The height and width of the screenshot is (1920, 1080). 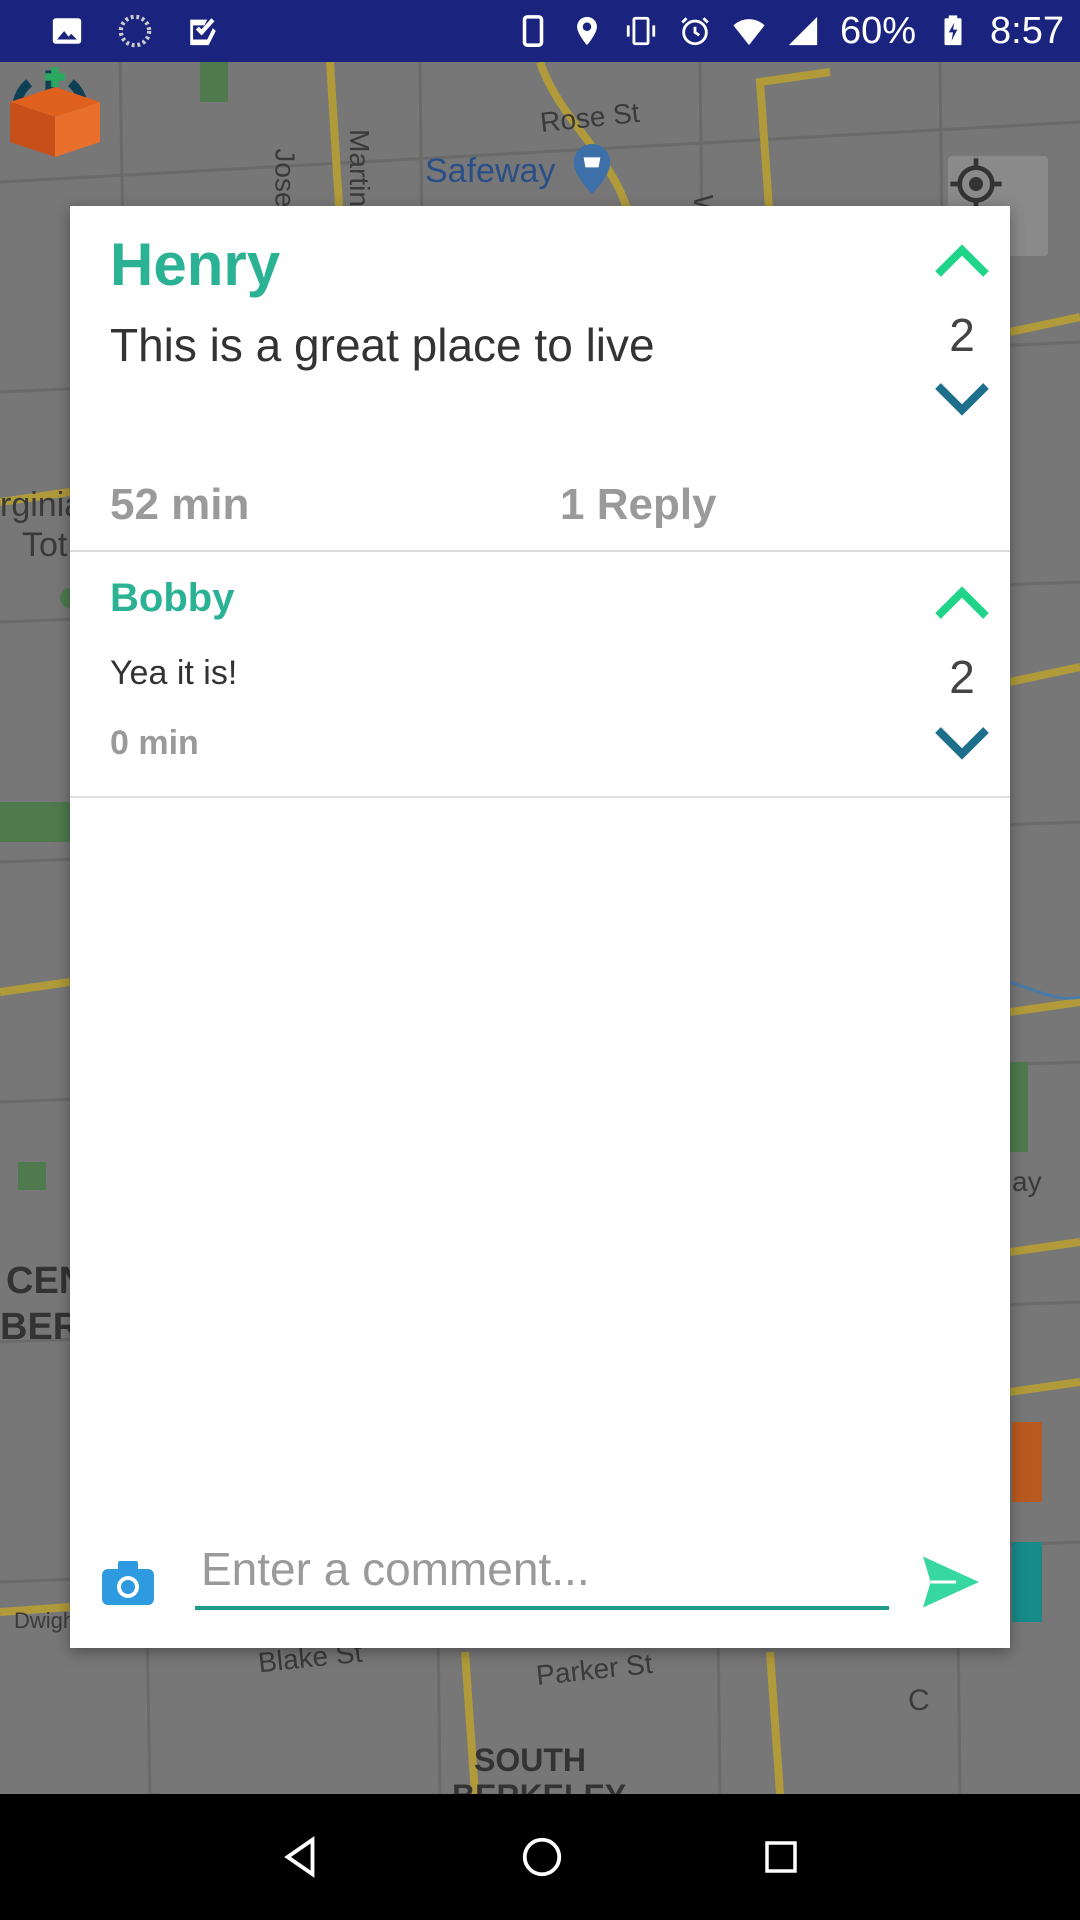 I want to click on wifi-icon, so click(x=749, y=32).